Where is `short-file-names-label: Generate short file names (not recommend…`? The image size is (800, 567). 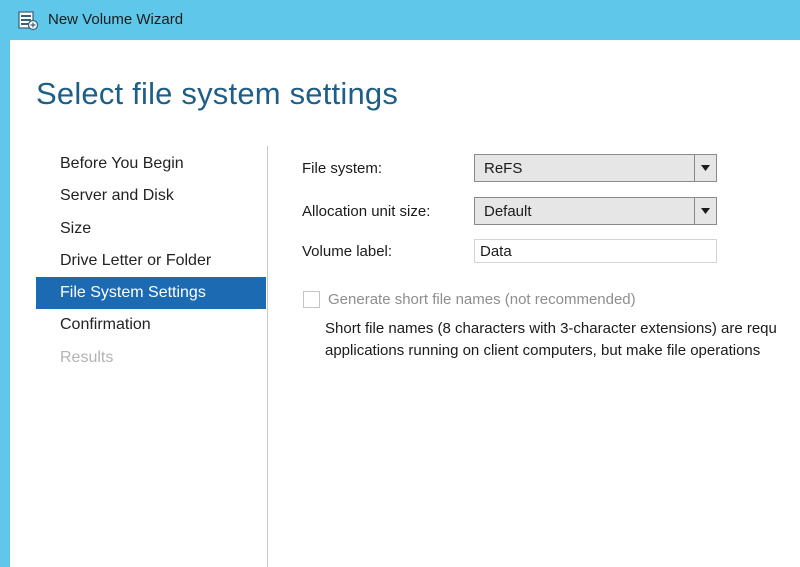 short-file-names-label: Generate short file names (not recommend… is located at coordinates (482, 299).